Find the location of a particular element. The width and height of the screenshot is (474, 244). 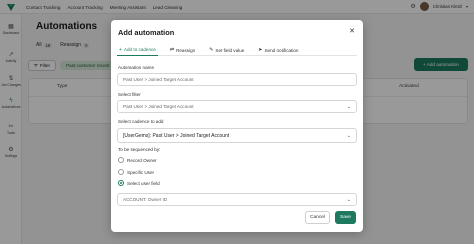

save-button: Save is located at coordinates (345, 217).